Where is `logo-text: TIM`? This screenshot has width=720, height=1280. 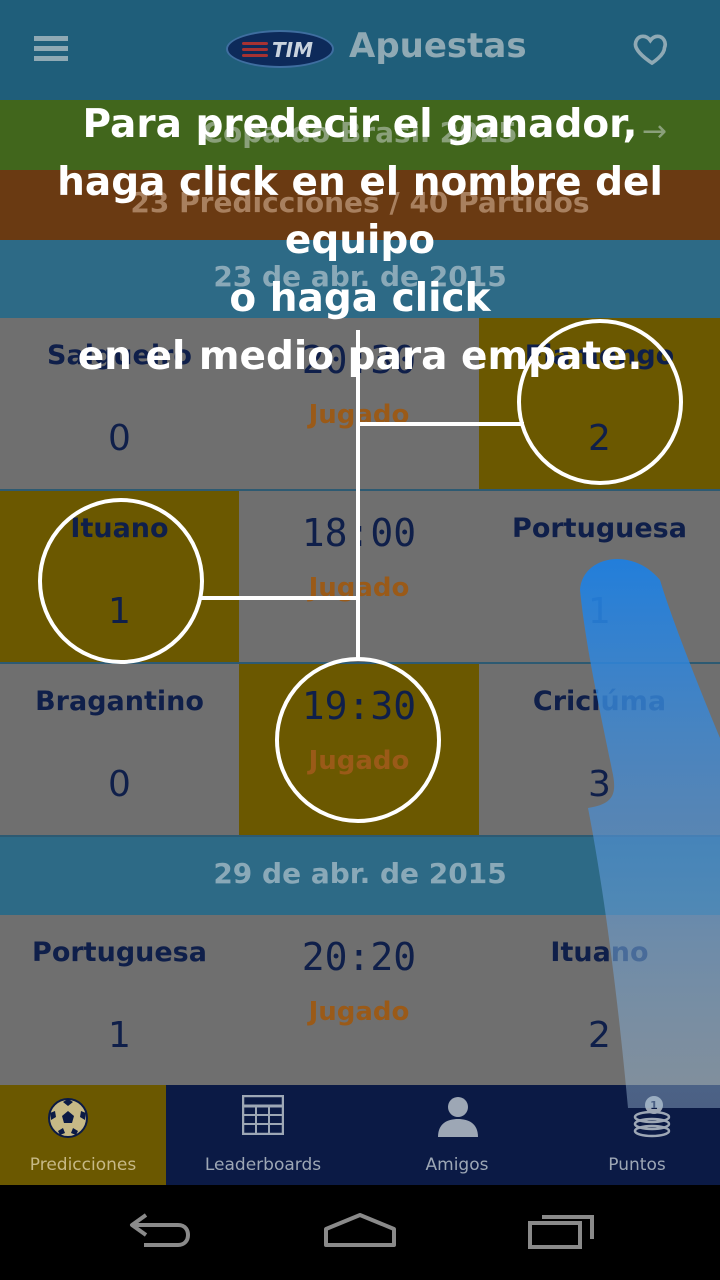 logo-text: TIM is located at coordinates (292, 50).